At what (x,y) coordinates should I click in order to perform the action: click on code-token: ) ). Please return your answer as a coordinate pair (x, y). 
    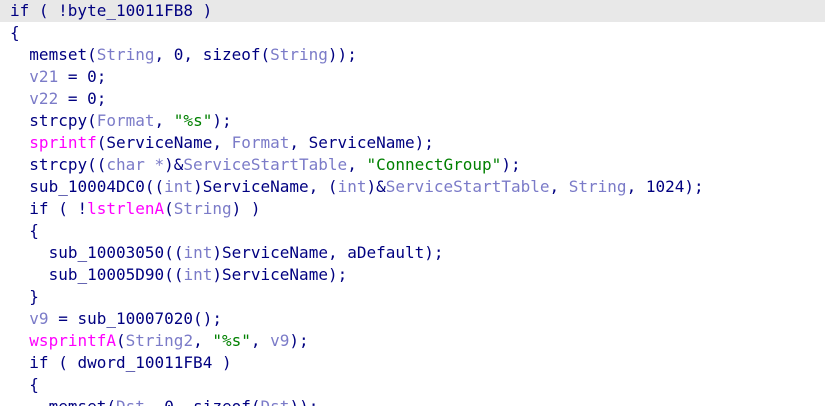
    Looking at the image, I should click on (246, 208).